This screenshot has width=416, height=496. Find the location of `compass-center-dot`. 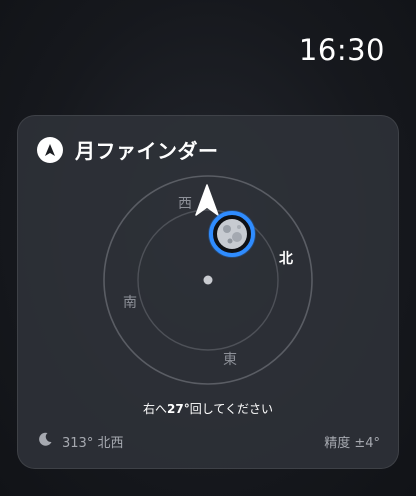

compass-center-dot is located at coordinates (208, 280).